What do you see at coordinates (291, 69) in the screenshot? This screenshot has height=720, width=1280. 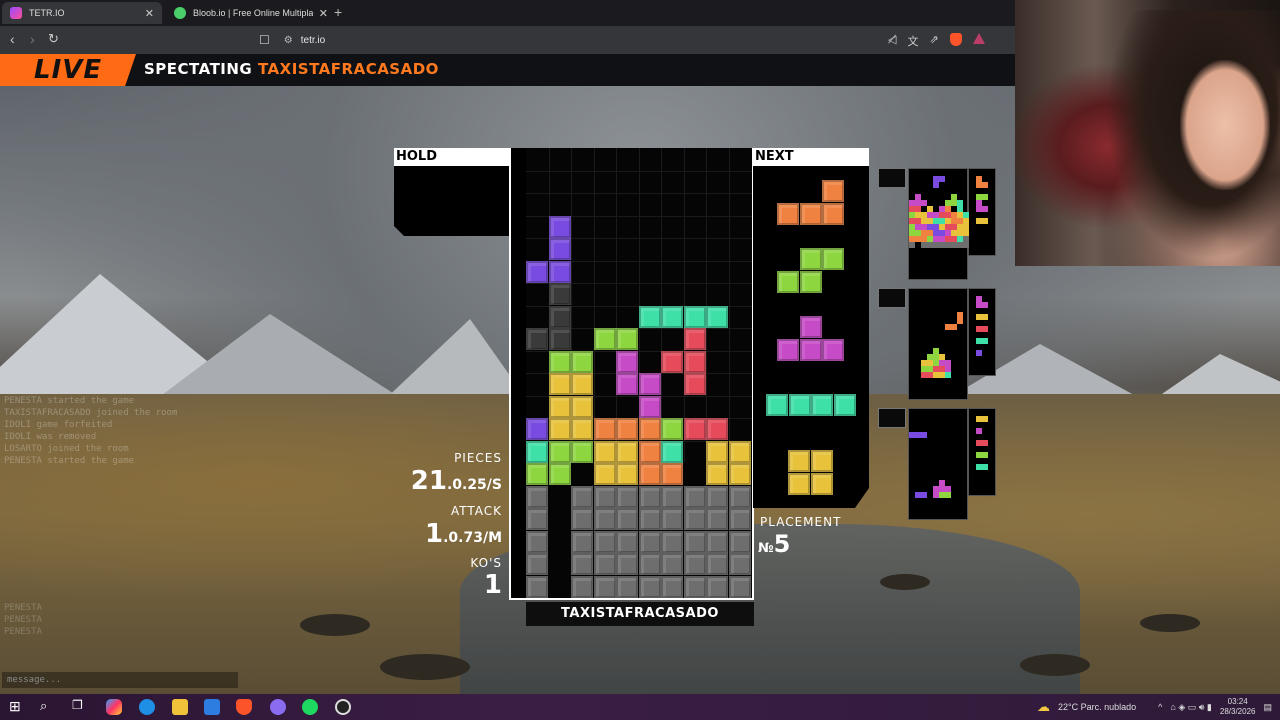 I see `spectating-header: SPECTATING TAXISTAFRACASADO` at bounding box center [291, 69].